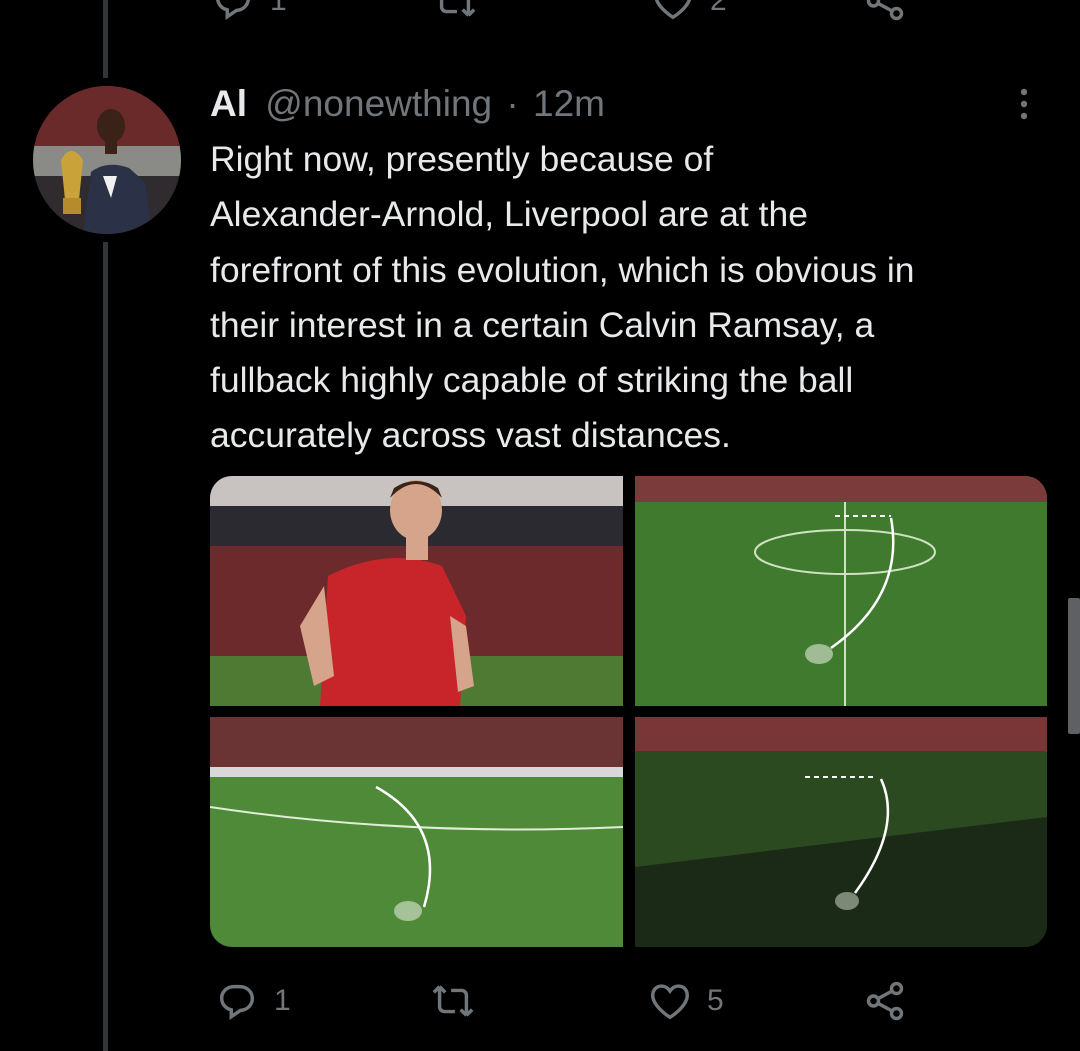 The image size is (1080, 1051). What do you see at coordinates (569, 103) in the screenshot?
I see `tweet-time: 12m` at bounding box center [569, 103].